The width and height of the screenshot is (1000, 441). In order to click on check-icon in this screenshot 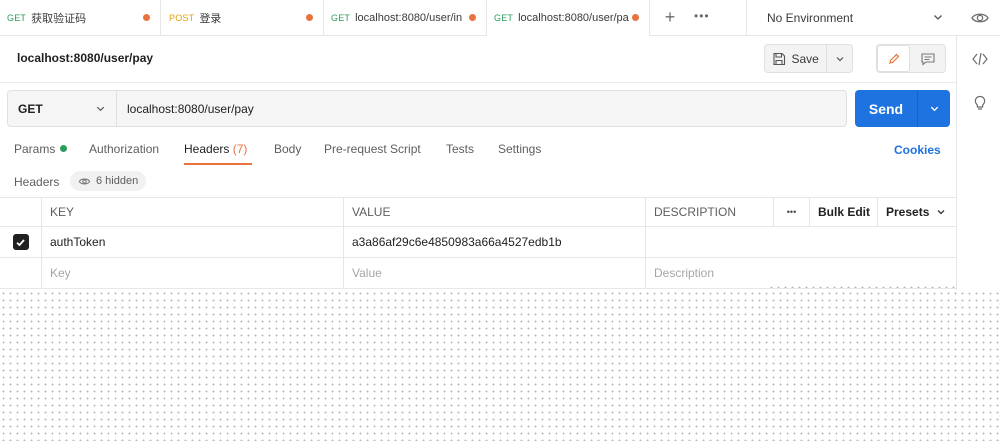, I will do `click(20, 242)`.